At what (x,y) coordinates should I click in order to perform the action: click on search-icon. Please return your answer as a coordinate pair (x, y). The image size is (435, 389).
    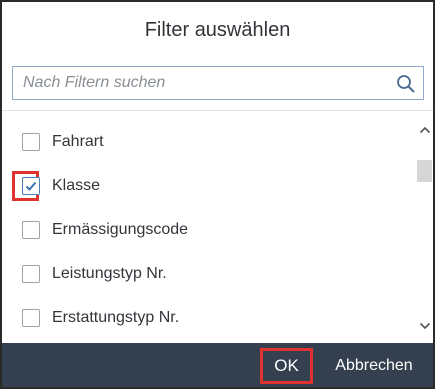
    Looking at the image, I should click on (406, 84).